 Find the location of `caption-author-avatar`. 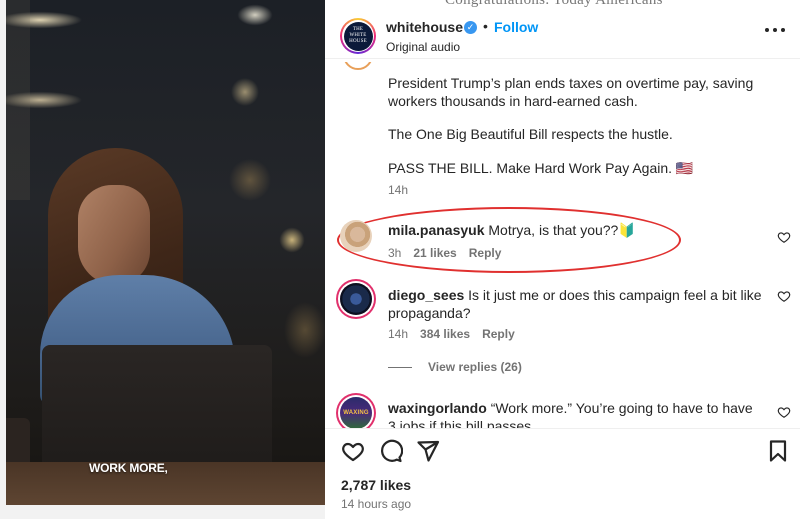

caption-author-avatar is located at coordinates (358, 68).